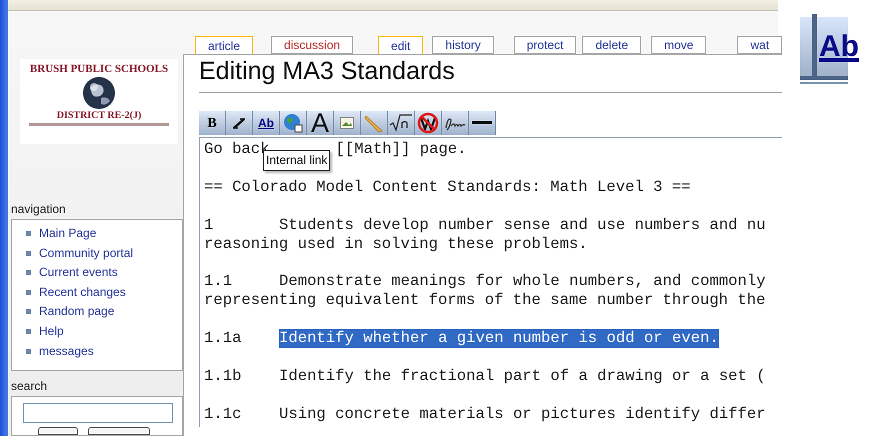  What do you see at coordinates (320, 123) in the screenshot?
I see `toolbar-button: A` at bounding box center [320, 123].